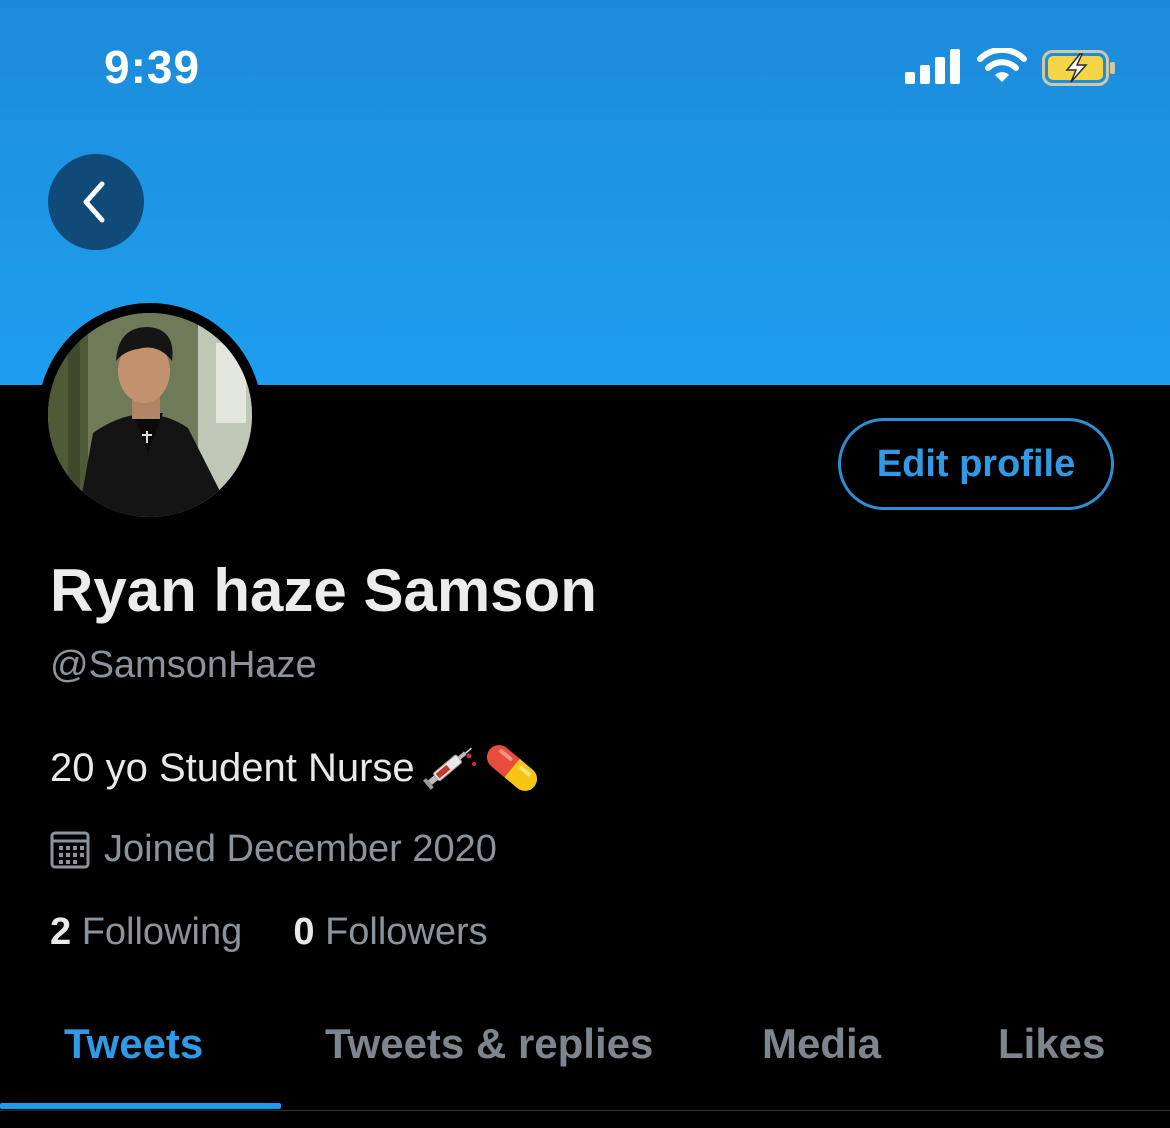 This screenshot has width=1170, height=1128. Describe the element at coordinates (70, 850) in the screenshot. I see `calendar-icon` at that location.